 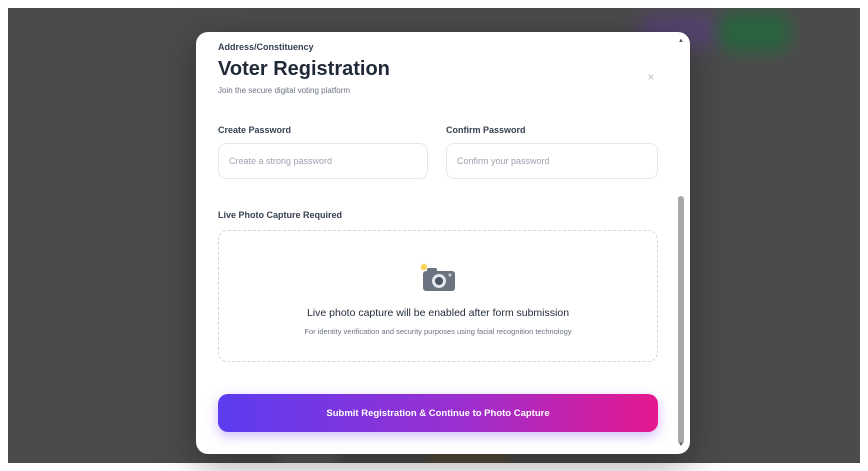 I want to click on create-password-label: Create Password, so click(x=255, y=130).